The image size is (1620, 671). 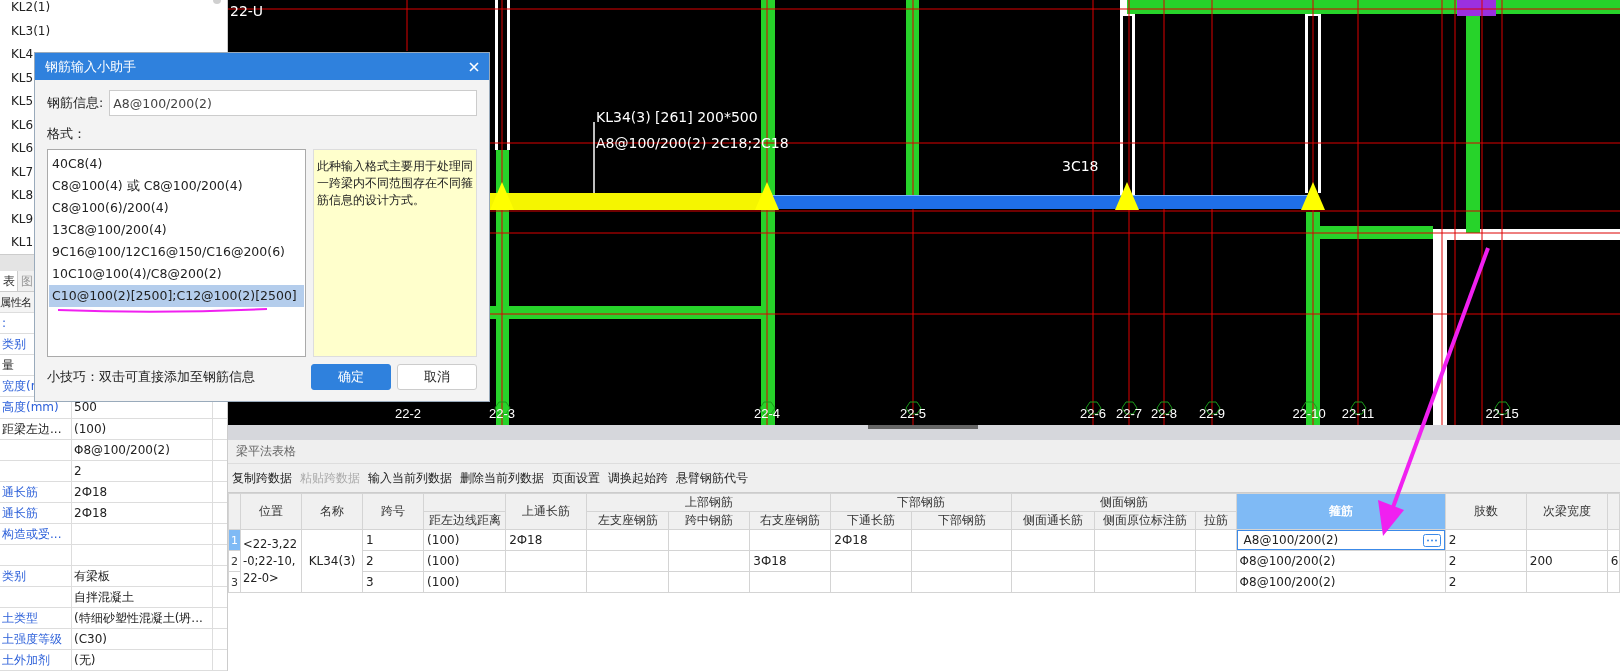 What do you see at coordinates (923, 427) in the screenshot?
I see `scrollbar-thumb` at bounding box center [923, 427].